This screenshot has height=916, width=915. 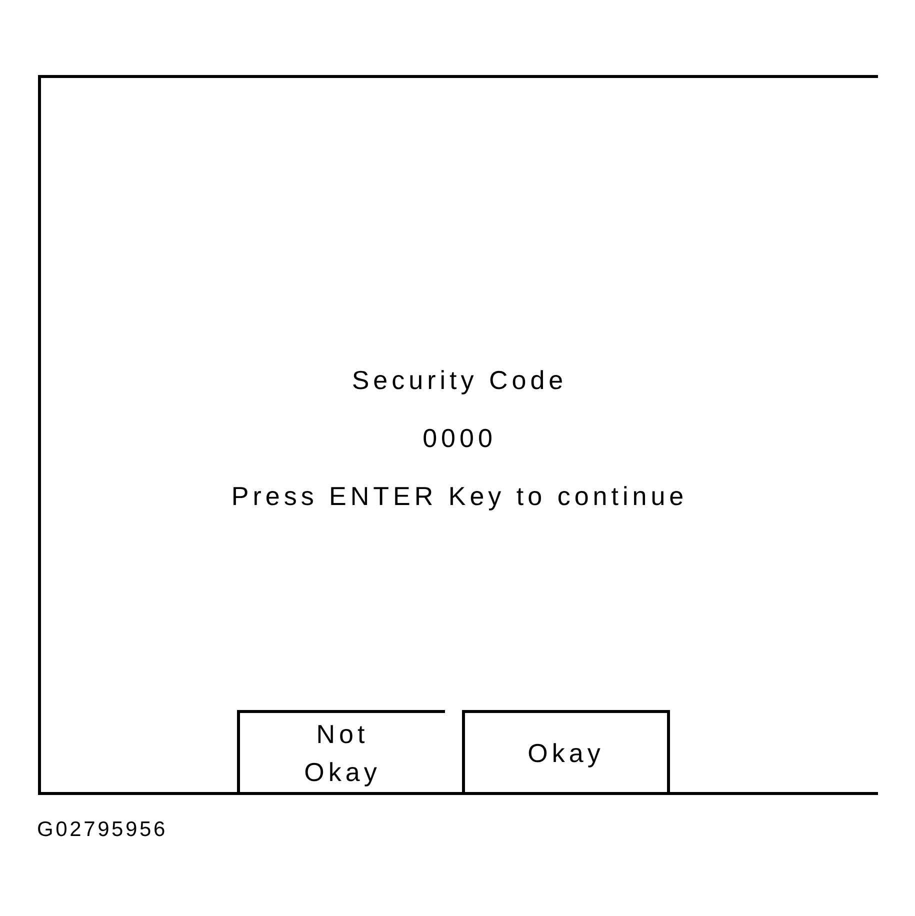 I want to click on code-value: 0000, so click(x=459, y=438).